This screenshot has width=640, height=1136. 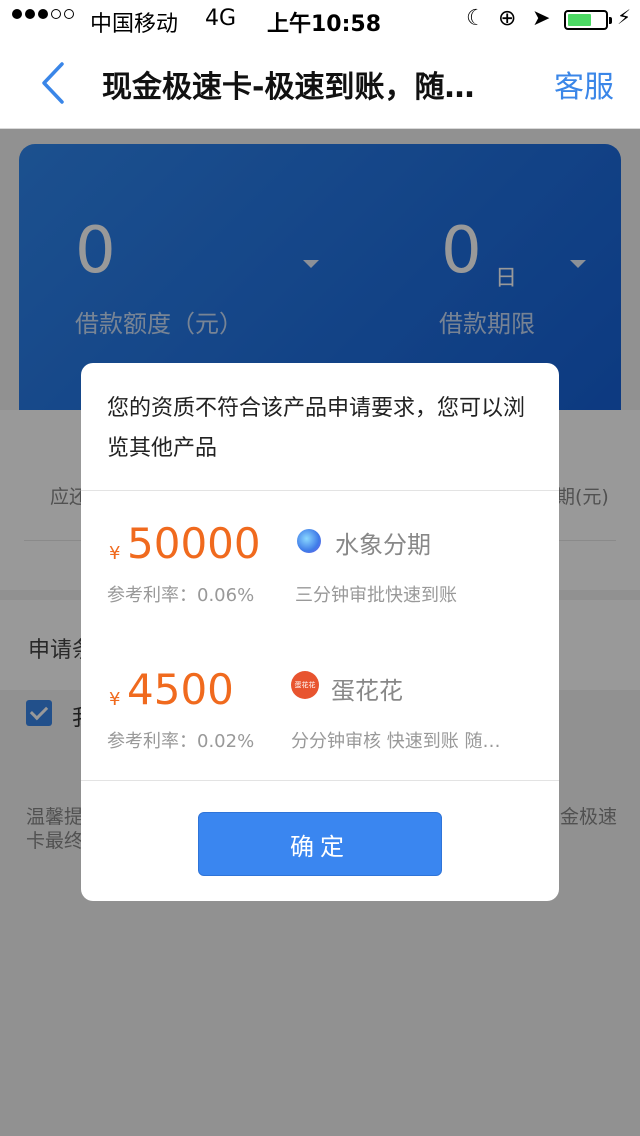 I want to click on product-name: 蛋花花, so click(x=367, y=691).